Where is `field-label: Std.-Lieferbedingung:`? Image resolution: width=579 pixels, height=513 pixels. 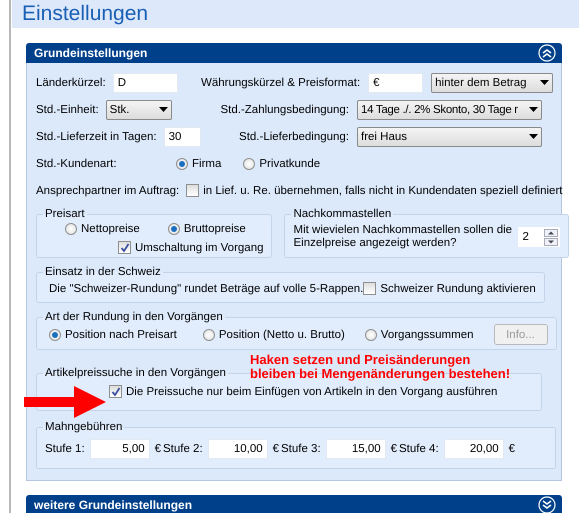
field-label: Std.-Lieferbedingung: is located at coordinates (294, 136).